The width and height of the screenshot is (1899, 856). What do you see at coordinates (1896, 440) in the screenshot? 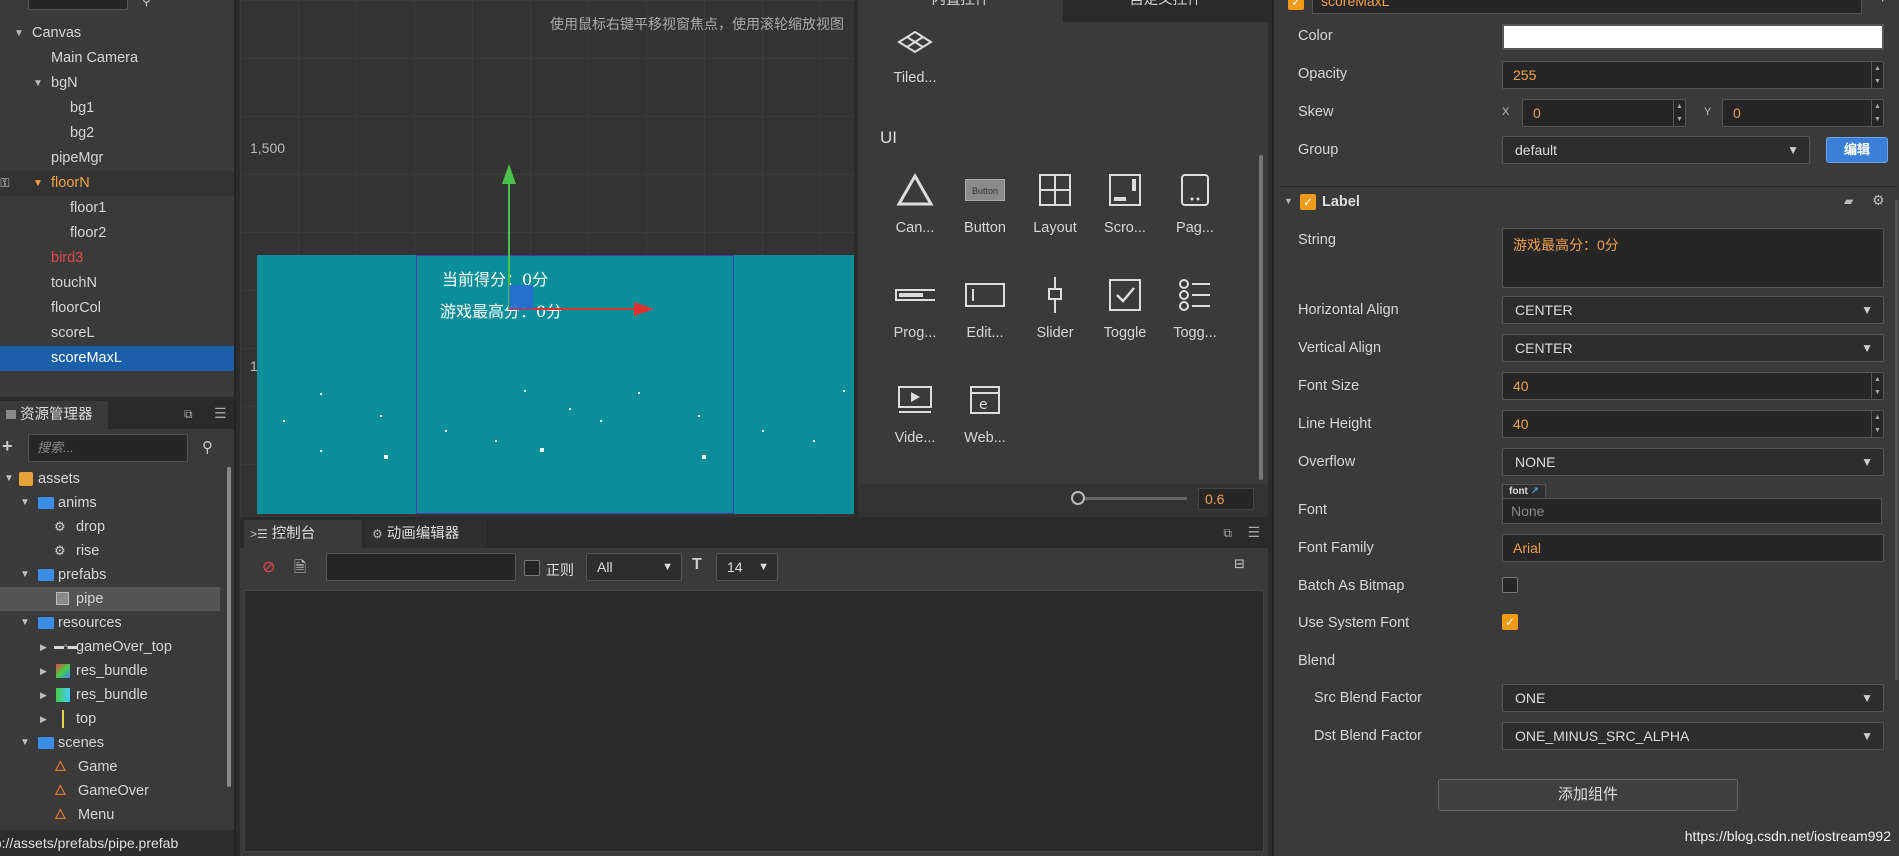
I see `inspector-scrollbar` at bounding box center [1896, 440].